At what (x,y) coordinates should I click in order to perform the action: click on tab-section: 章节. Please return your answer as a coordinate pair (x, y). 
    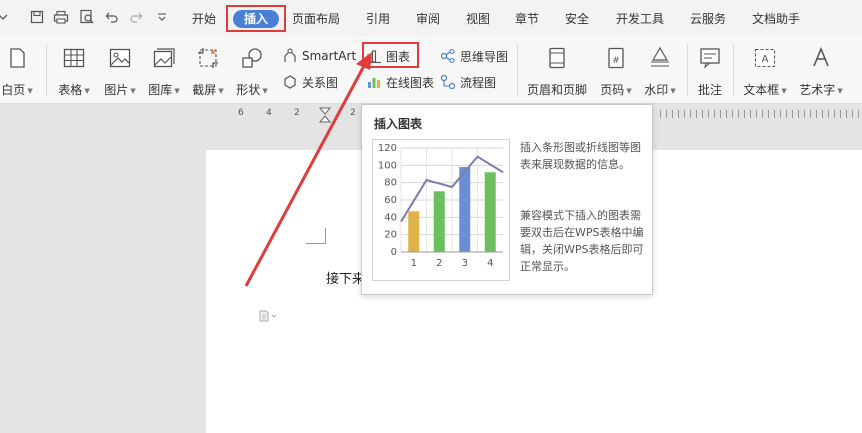
    Looking at the image, I should click on (527, 18).